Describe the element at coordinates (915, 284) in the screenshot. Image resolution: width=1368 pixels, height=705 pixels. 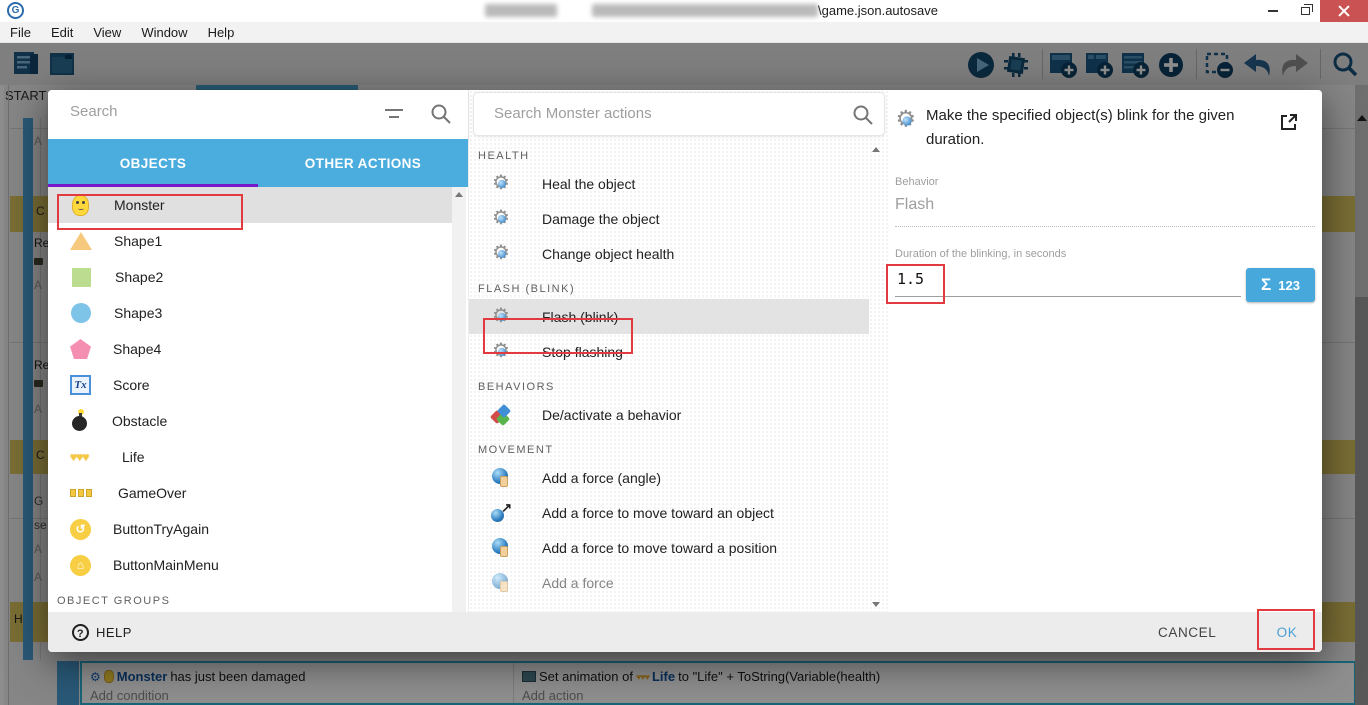
I see `annotation-box-duration` at that location.